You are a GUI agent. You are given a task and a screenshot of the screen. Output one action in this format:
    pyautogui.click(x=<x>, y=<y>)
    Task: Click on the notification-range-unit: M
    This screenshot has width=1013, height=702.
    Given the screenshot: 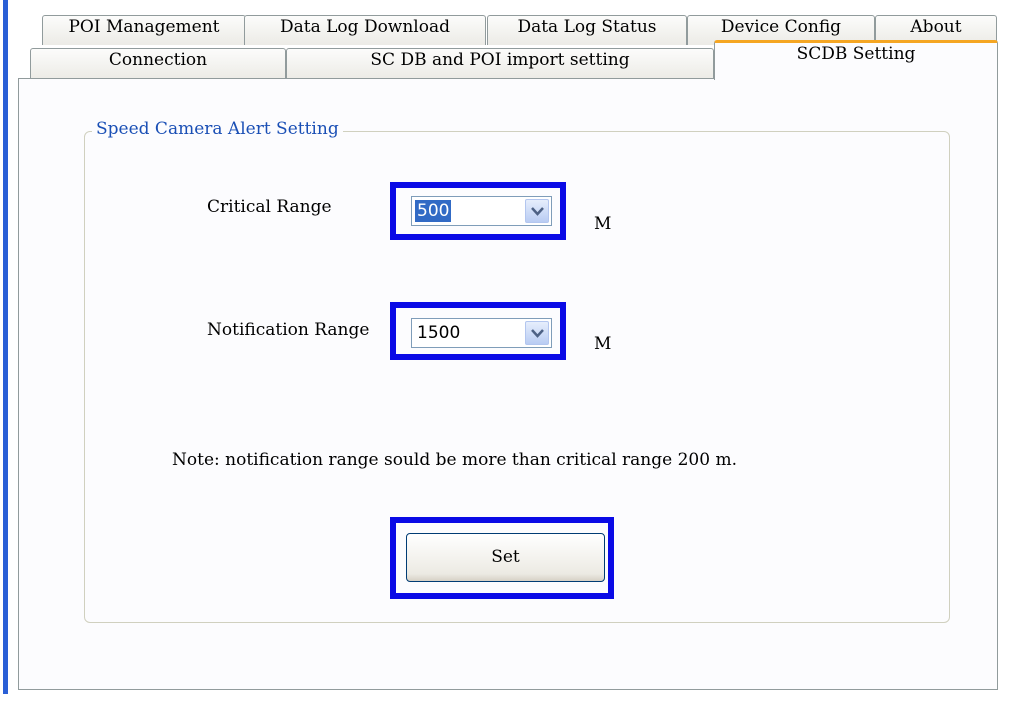 What is the action you would take?
    pyautogui.click(x=603, y=344)
    